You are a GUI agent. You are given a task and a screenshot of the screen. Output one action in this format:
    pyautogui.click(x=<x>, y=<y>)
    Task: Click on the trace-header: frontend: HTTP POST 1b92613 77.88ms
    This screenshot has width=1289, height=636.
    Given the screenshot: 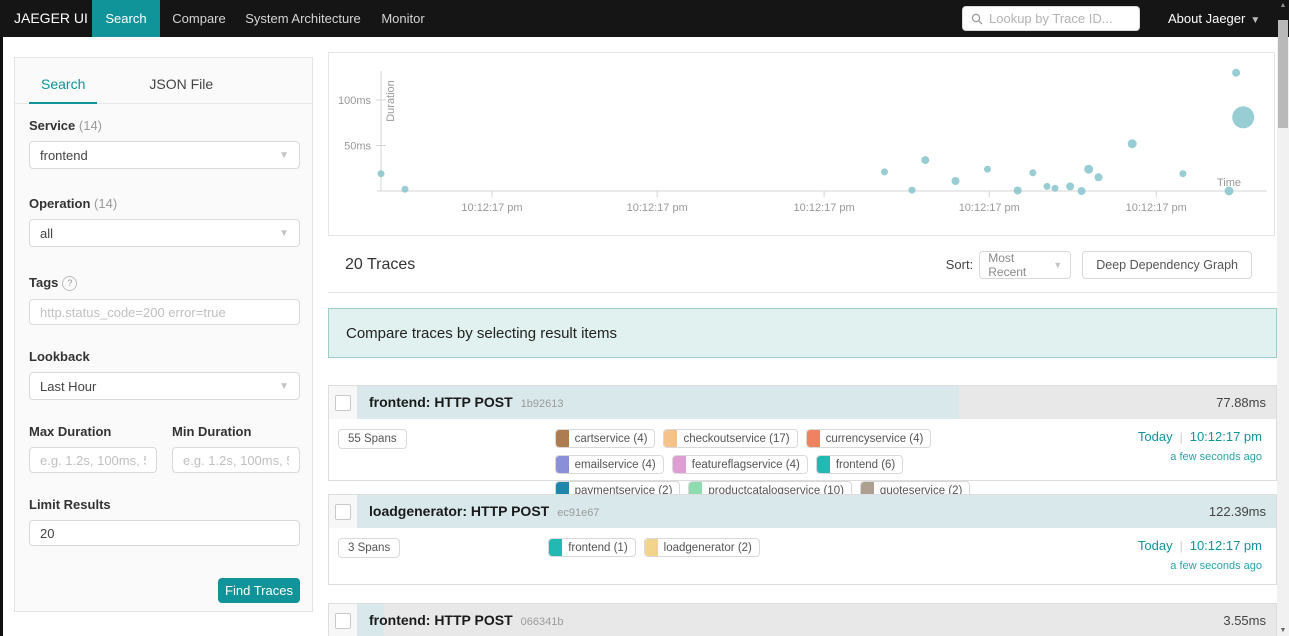 What is the action you would take?
    pyautogui.click(x=802, y=402)
    